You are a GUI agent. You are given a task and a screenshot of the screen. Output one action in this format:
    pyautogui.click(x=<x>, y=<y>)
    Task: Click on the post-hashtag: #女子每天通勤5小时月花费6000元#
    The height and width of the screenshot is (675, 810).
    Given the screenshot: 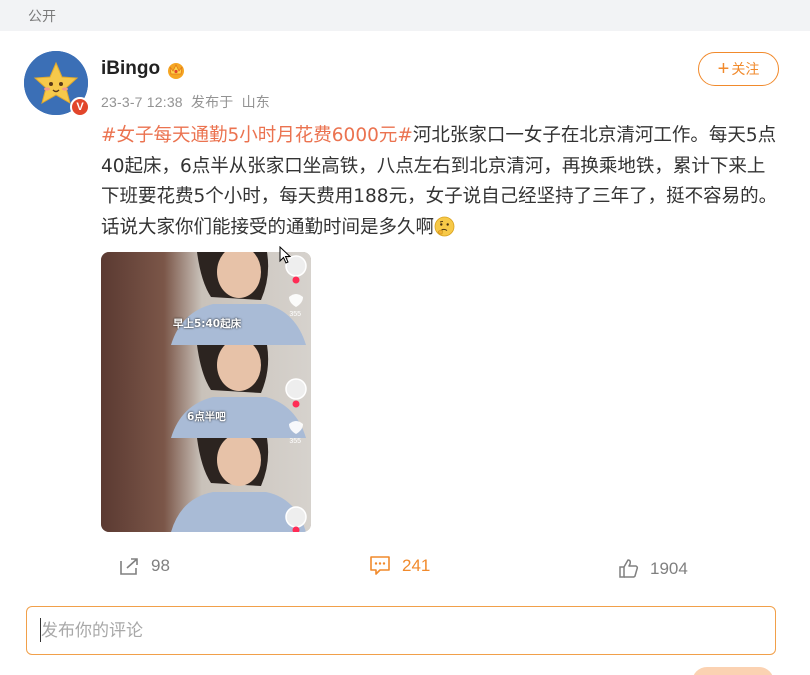 What is the action you would take?
    pyautogui.click(x=257, y=135)
    